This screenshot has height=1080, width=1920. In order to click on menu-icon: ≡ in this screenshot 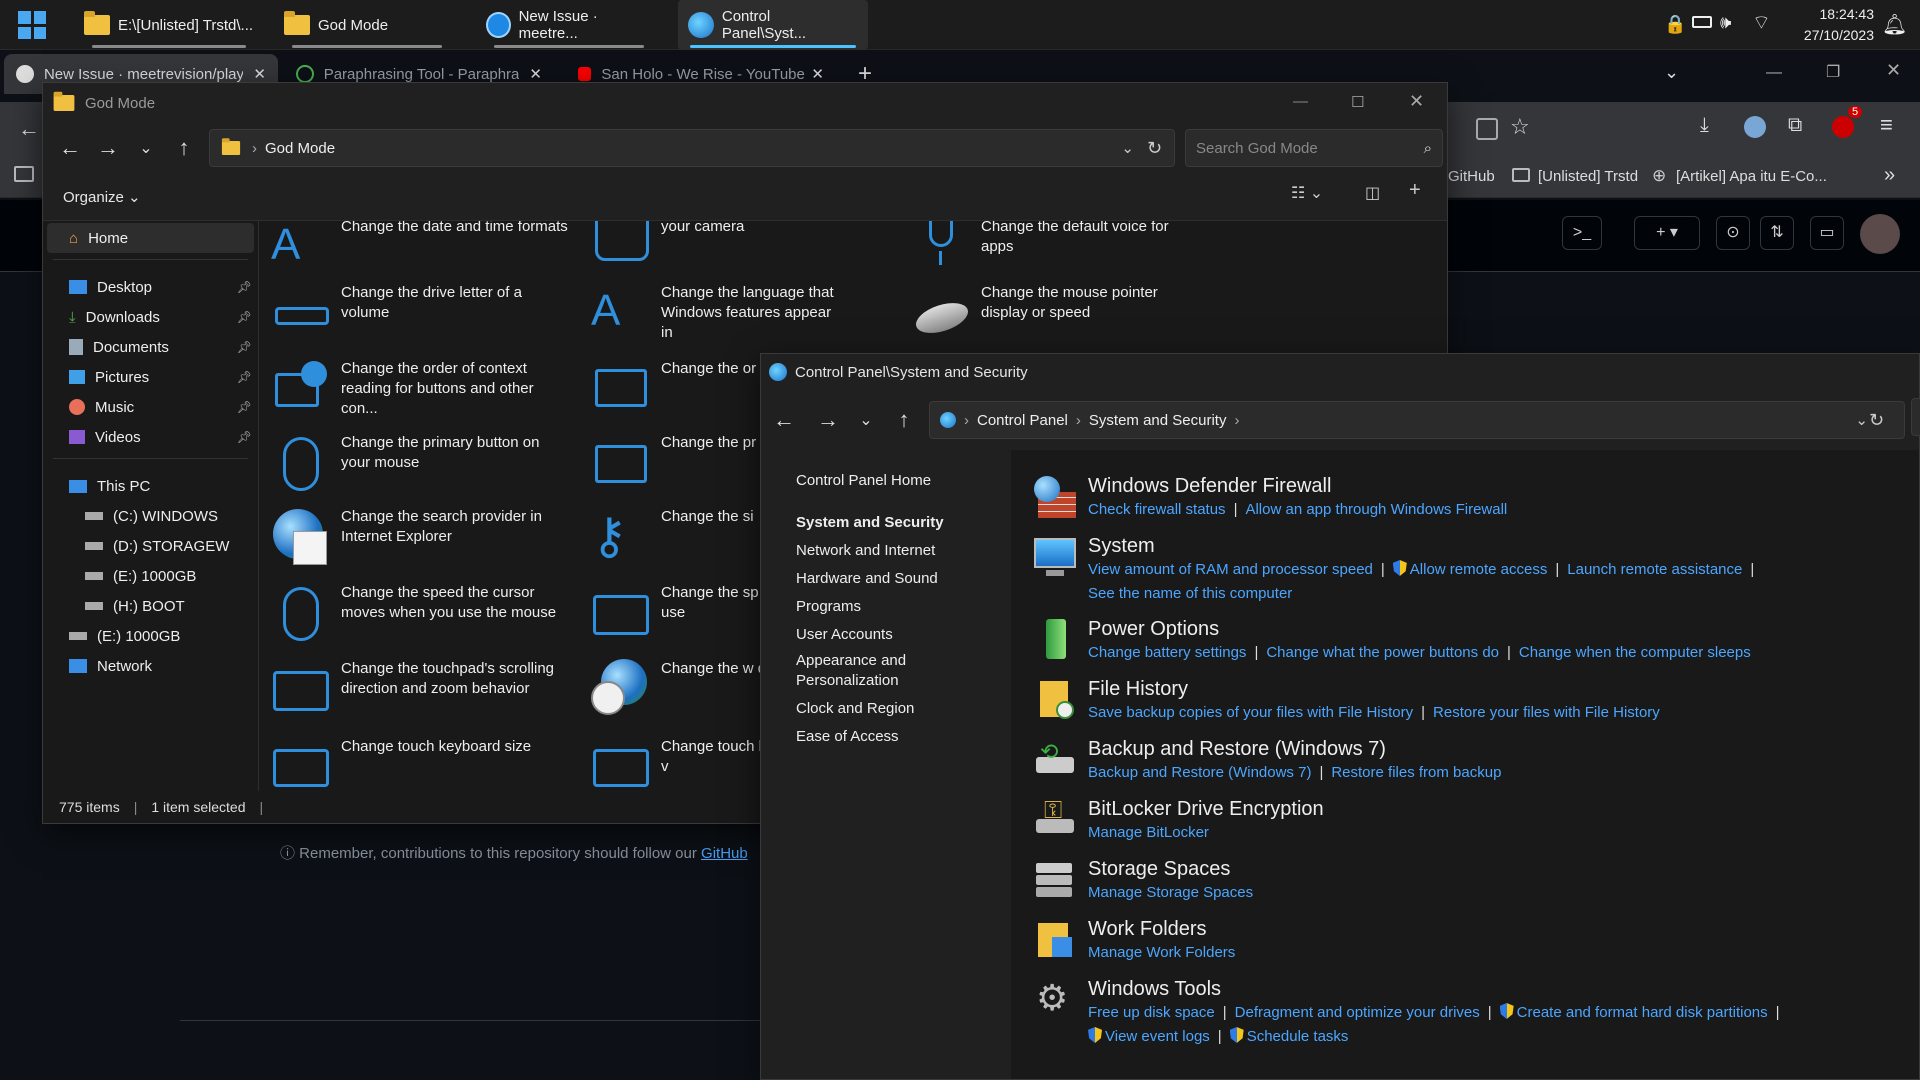, I will do `click(1886, 125)`.